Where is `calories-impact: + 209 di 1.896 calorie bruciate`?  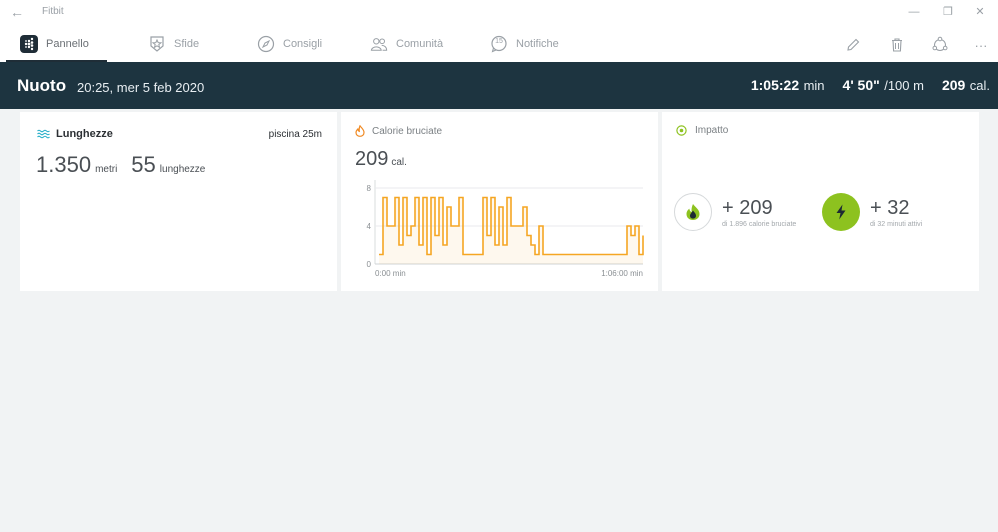 calories-impact: + 209 di 1.896 calorie bruciate is located at coordinates (735, 212).